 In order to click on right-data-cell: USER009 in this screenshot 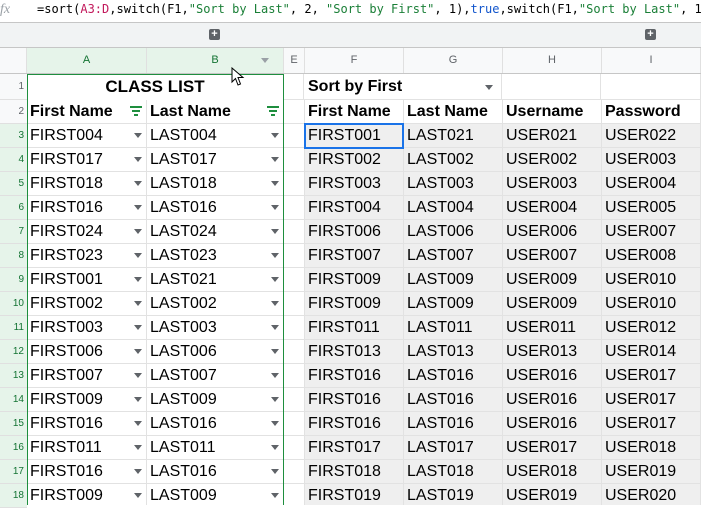, I will do `click(552, 280)`.